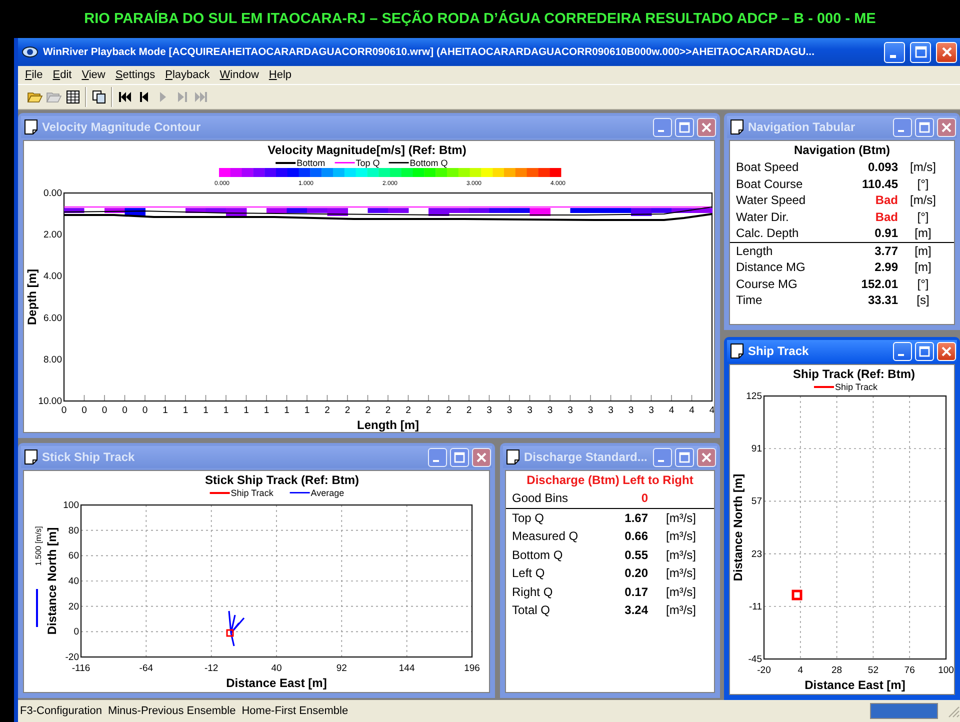 The width and height of the screenshot is (960, 722). What do you see at coordinates (61, 711) in the screenshot?
I see `status-text: F3-Configuration` at bounding box center [61, 711].